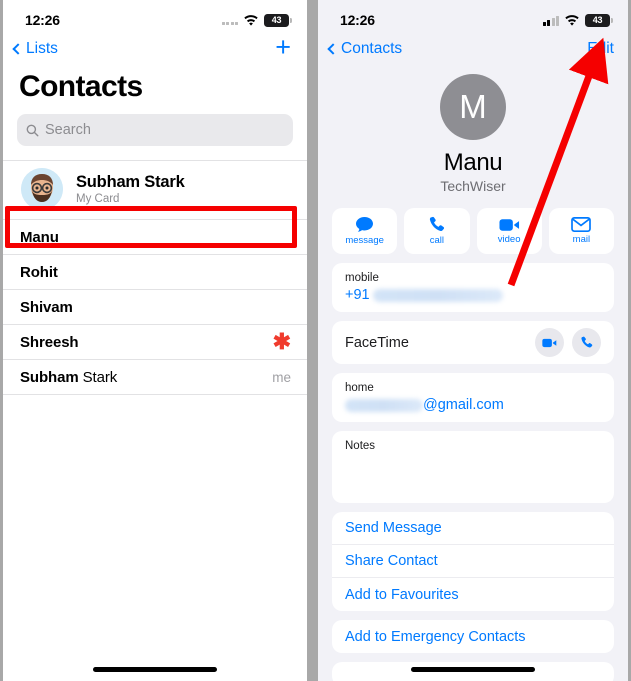 Image resolution: width=631 pixels, height=681 pixels. What do you see at coordinates (357, 295) in the screenshot?
I see `phone-prefix: +91` at bounding box center [357, 295].